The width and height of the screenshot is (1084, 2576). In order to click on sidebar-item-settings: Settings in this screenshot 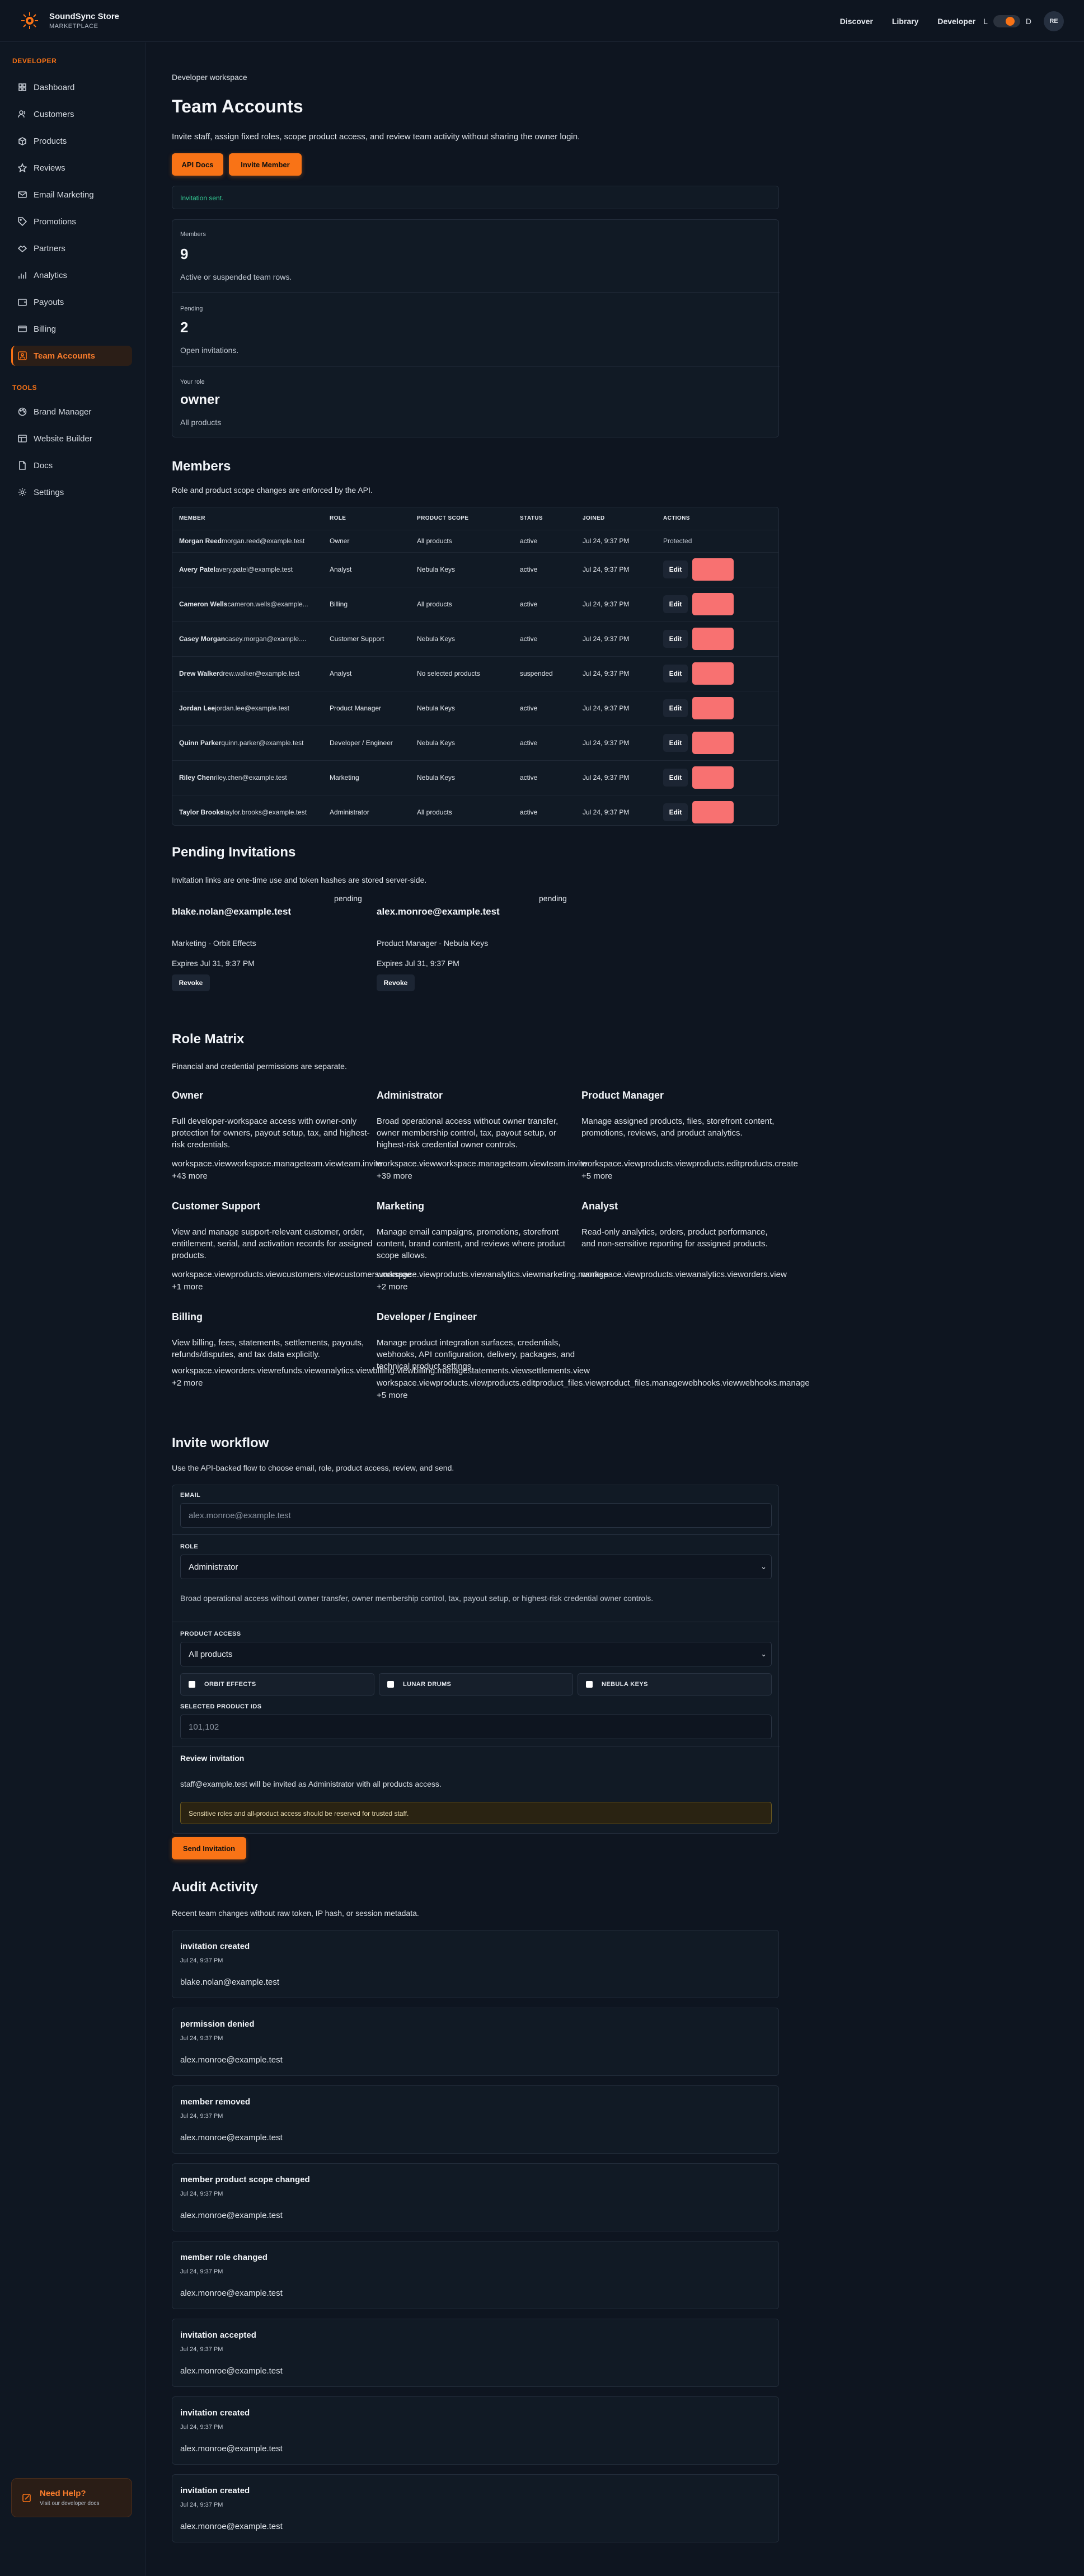, I will do `click(71, 492)`.